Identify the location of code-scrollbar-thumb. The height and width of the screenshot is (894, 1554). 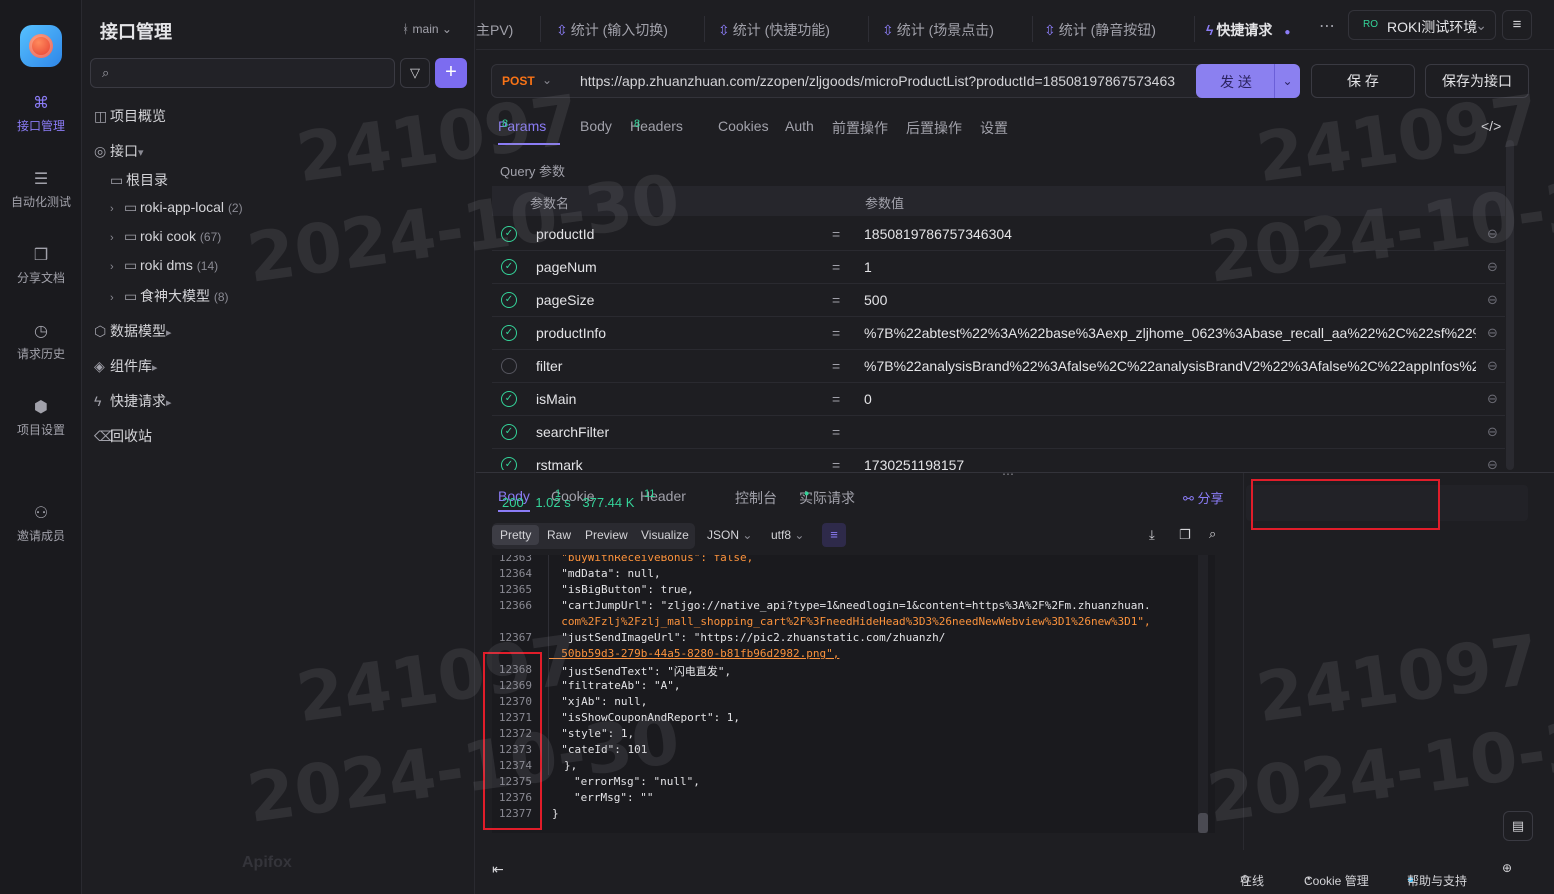
(1203, 823).